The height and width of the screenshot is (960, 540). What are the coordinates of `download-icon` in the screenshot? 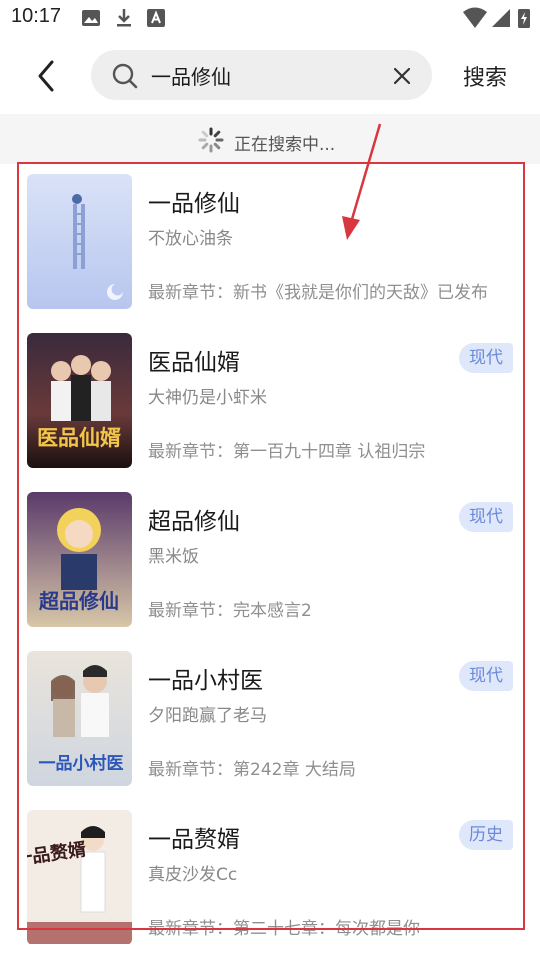 It's located at (124, 18).